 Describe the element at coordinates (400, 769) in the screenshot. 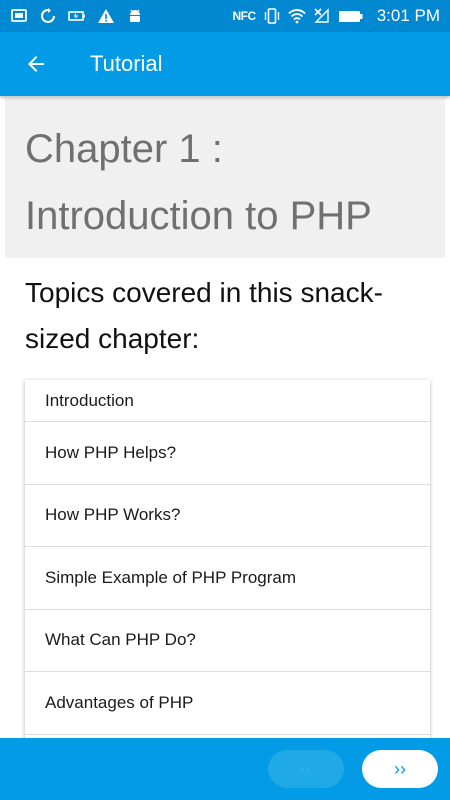

I see `next-button: ››` at that location.